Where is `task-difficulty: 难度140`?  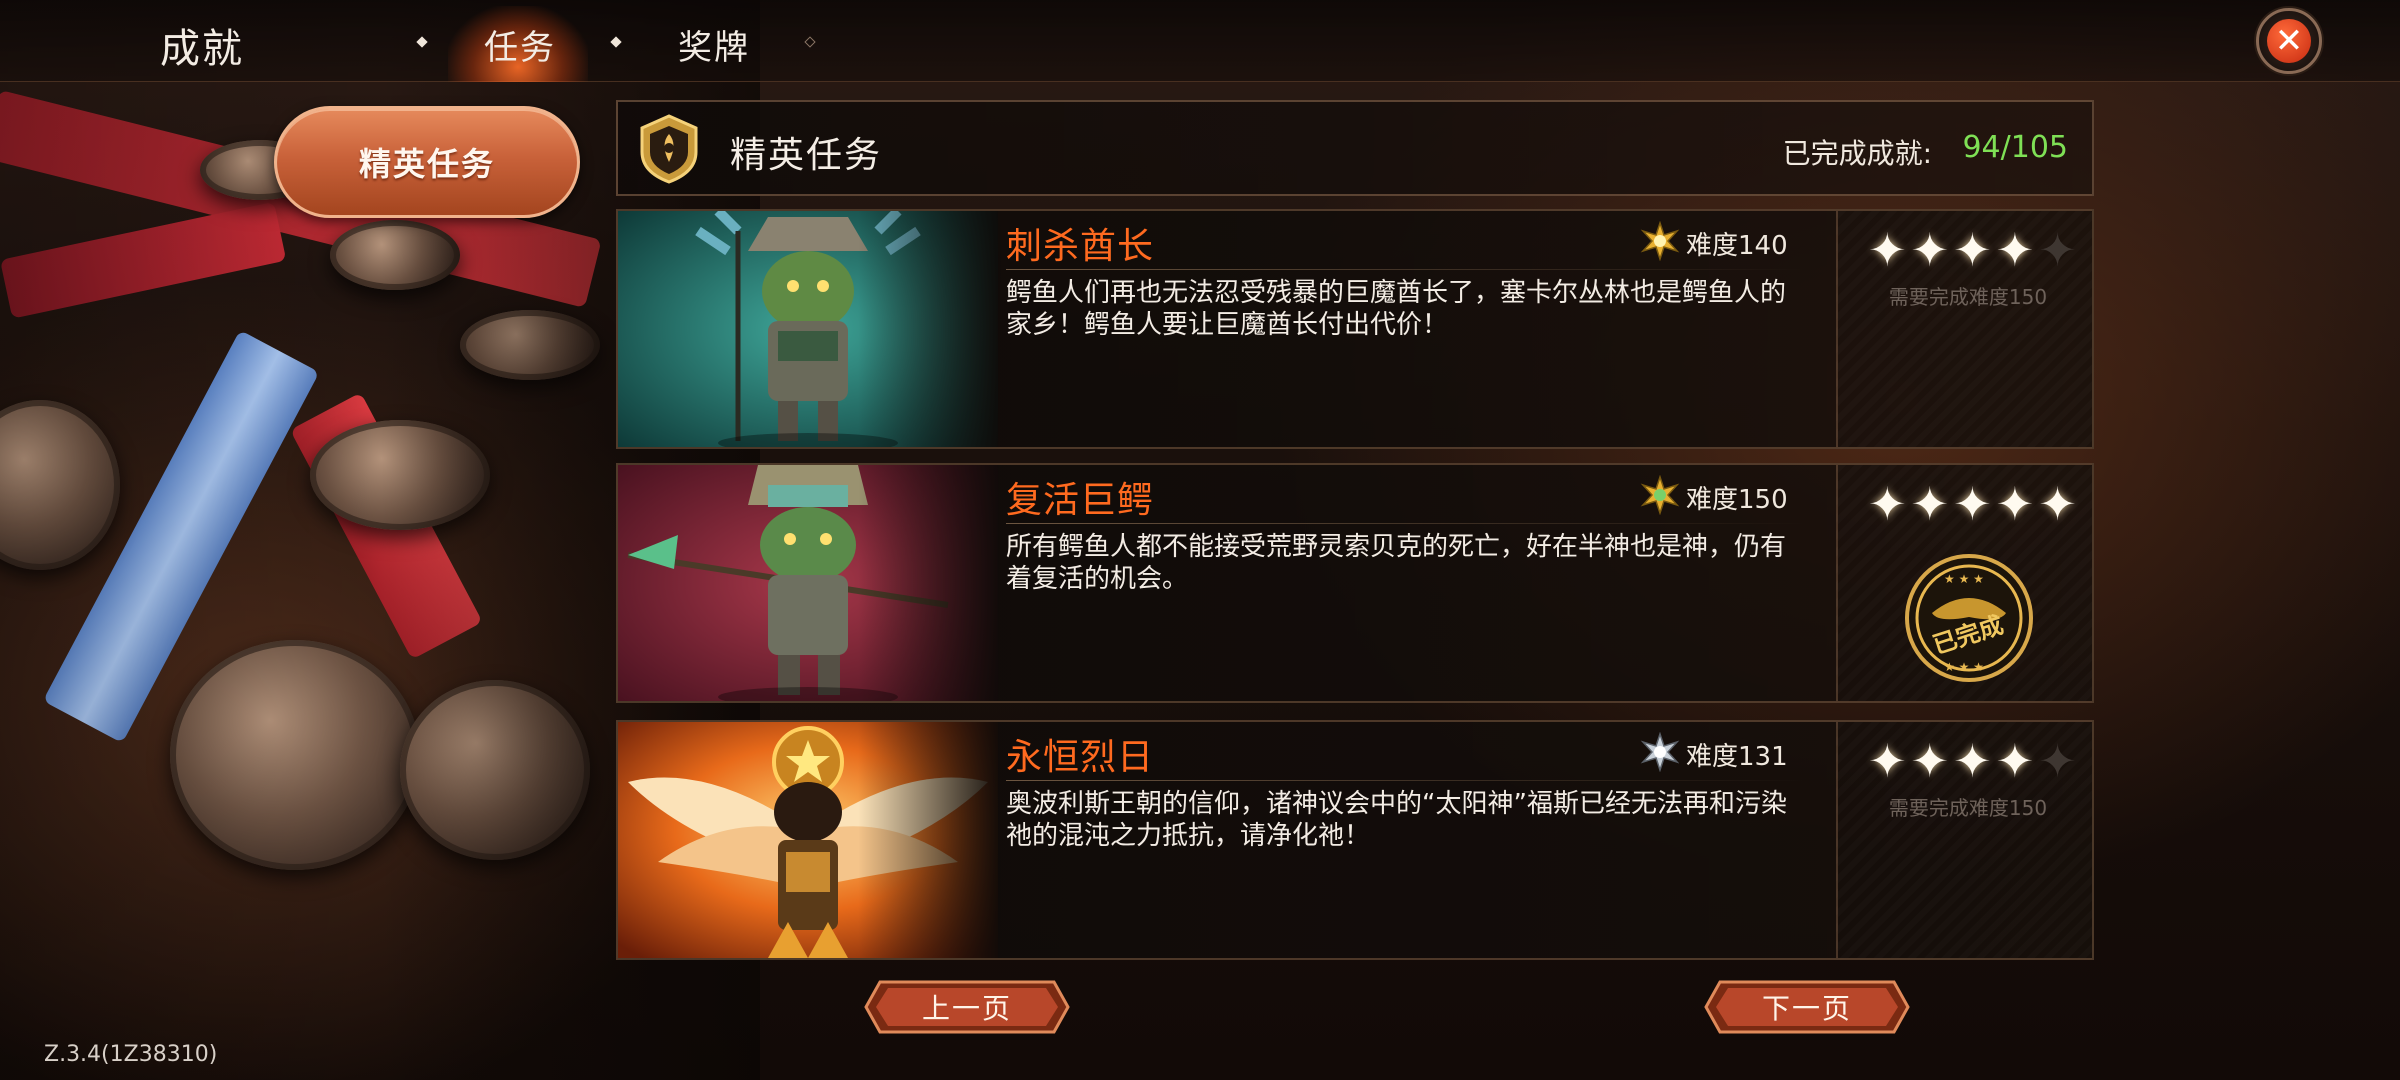
task-difficulty: 难度140 is located at coordinates (1737, 246).